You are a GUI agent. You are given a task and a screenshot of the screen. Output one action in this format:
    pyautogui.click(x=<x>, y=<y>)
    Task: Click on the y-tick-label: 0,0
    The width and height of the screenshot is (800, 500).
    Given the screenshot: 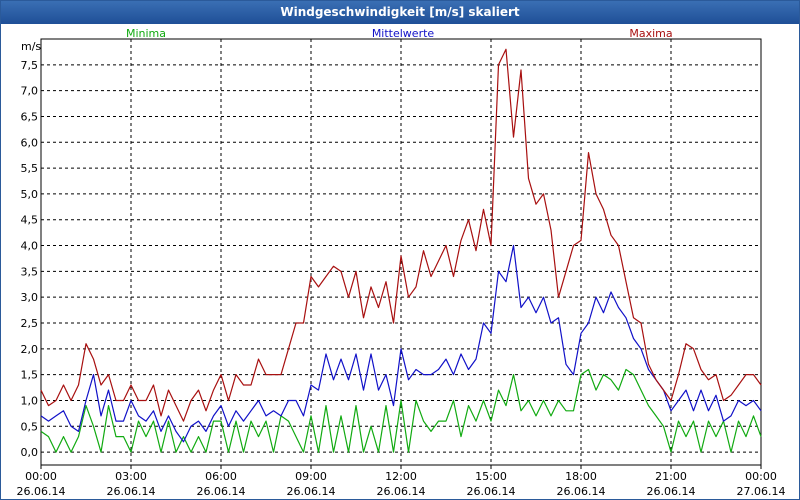 What is the action you would take?
    pyautogui.click(x=30, y=452)
    